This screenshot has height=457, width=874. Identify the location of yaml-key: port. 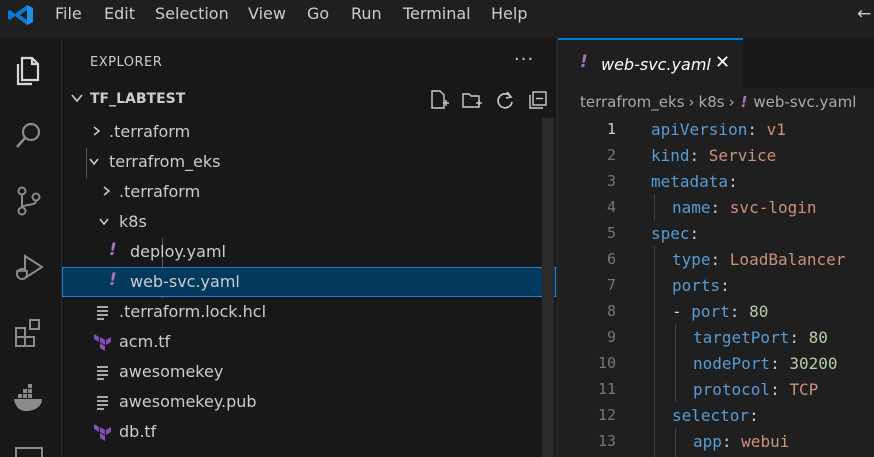
(710, 311).